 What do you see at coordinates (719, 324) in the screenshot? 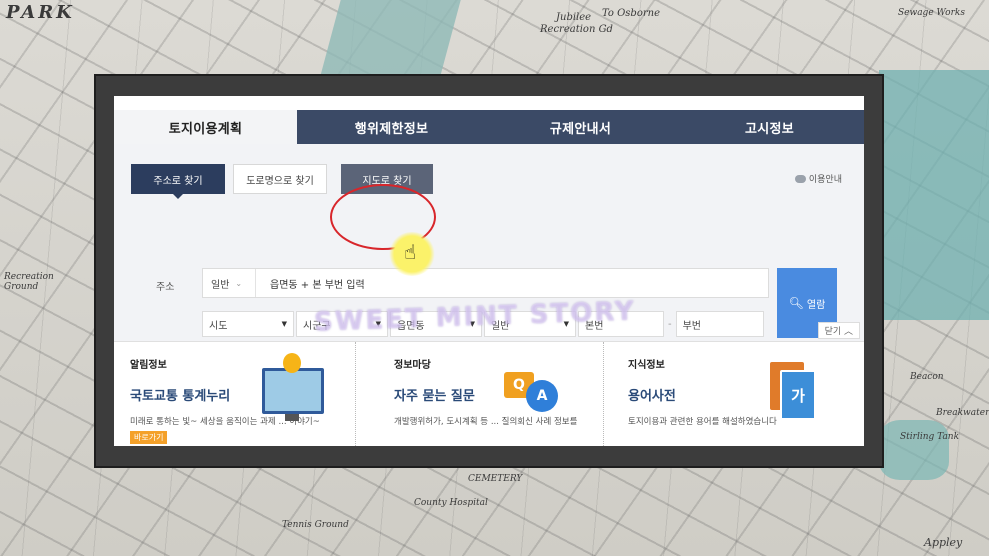
I see `bubeon-input: 부번` at bounding box center [719, 324].